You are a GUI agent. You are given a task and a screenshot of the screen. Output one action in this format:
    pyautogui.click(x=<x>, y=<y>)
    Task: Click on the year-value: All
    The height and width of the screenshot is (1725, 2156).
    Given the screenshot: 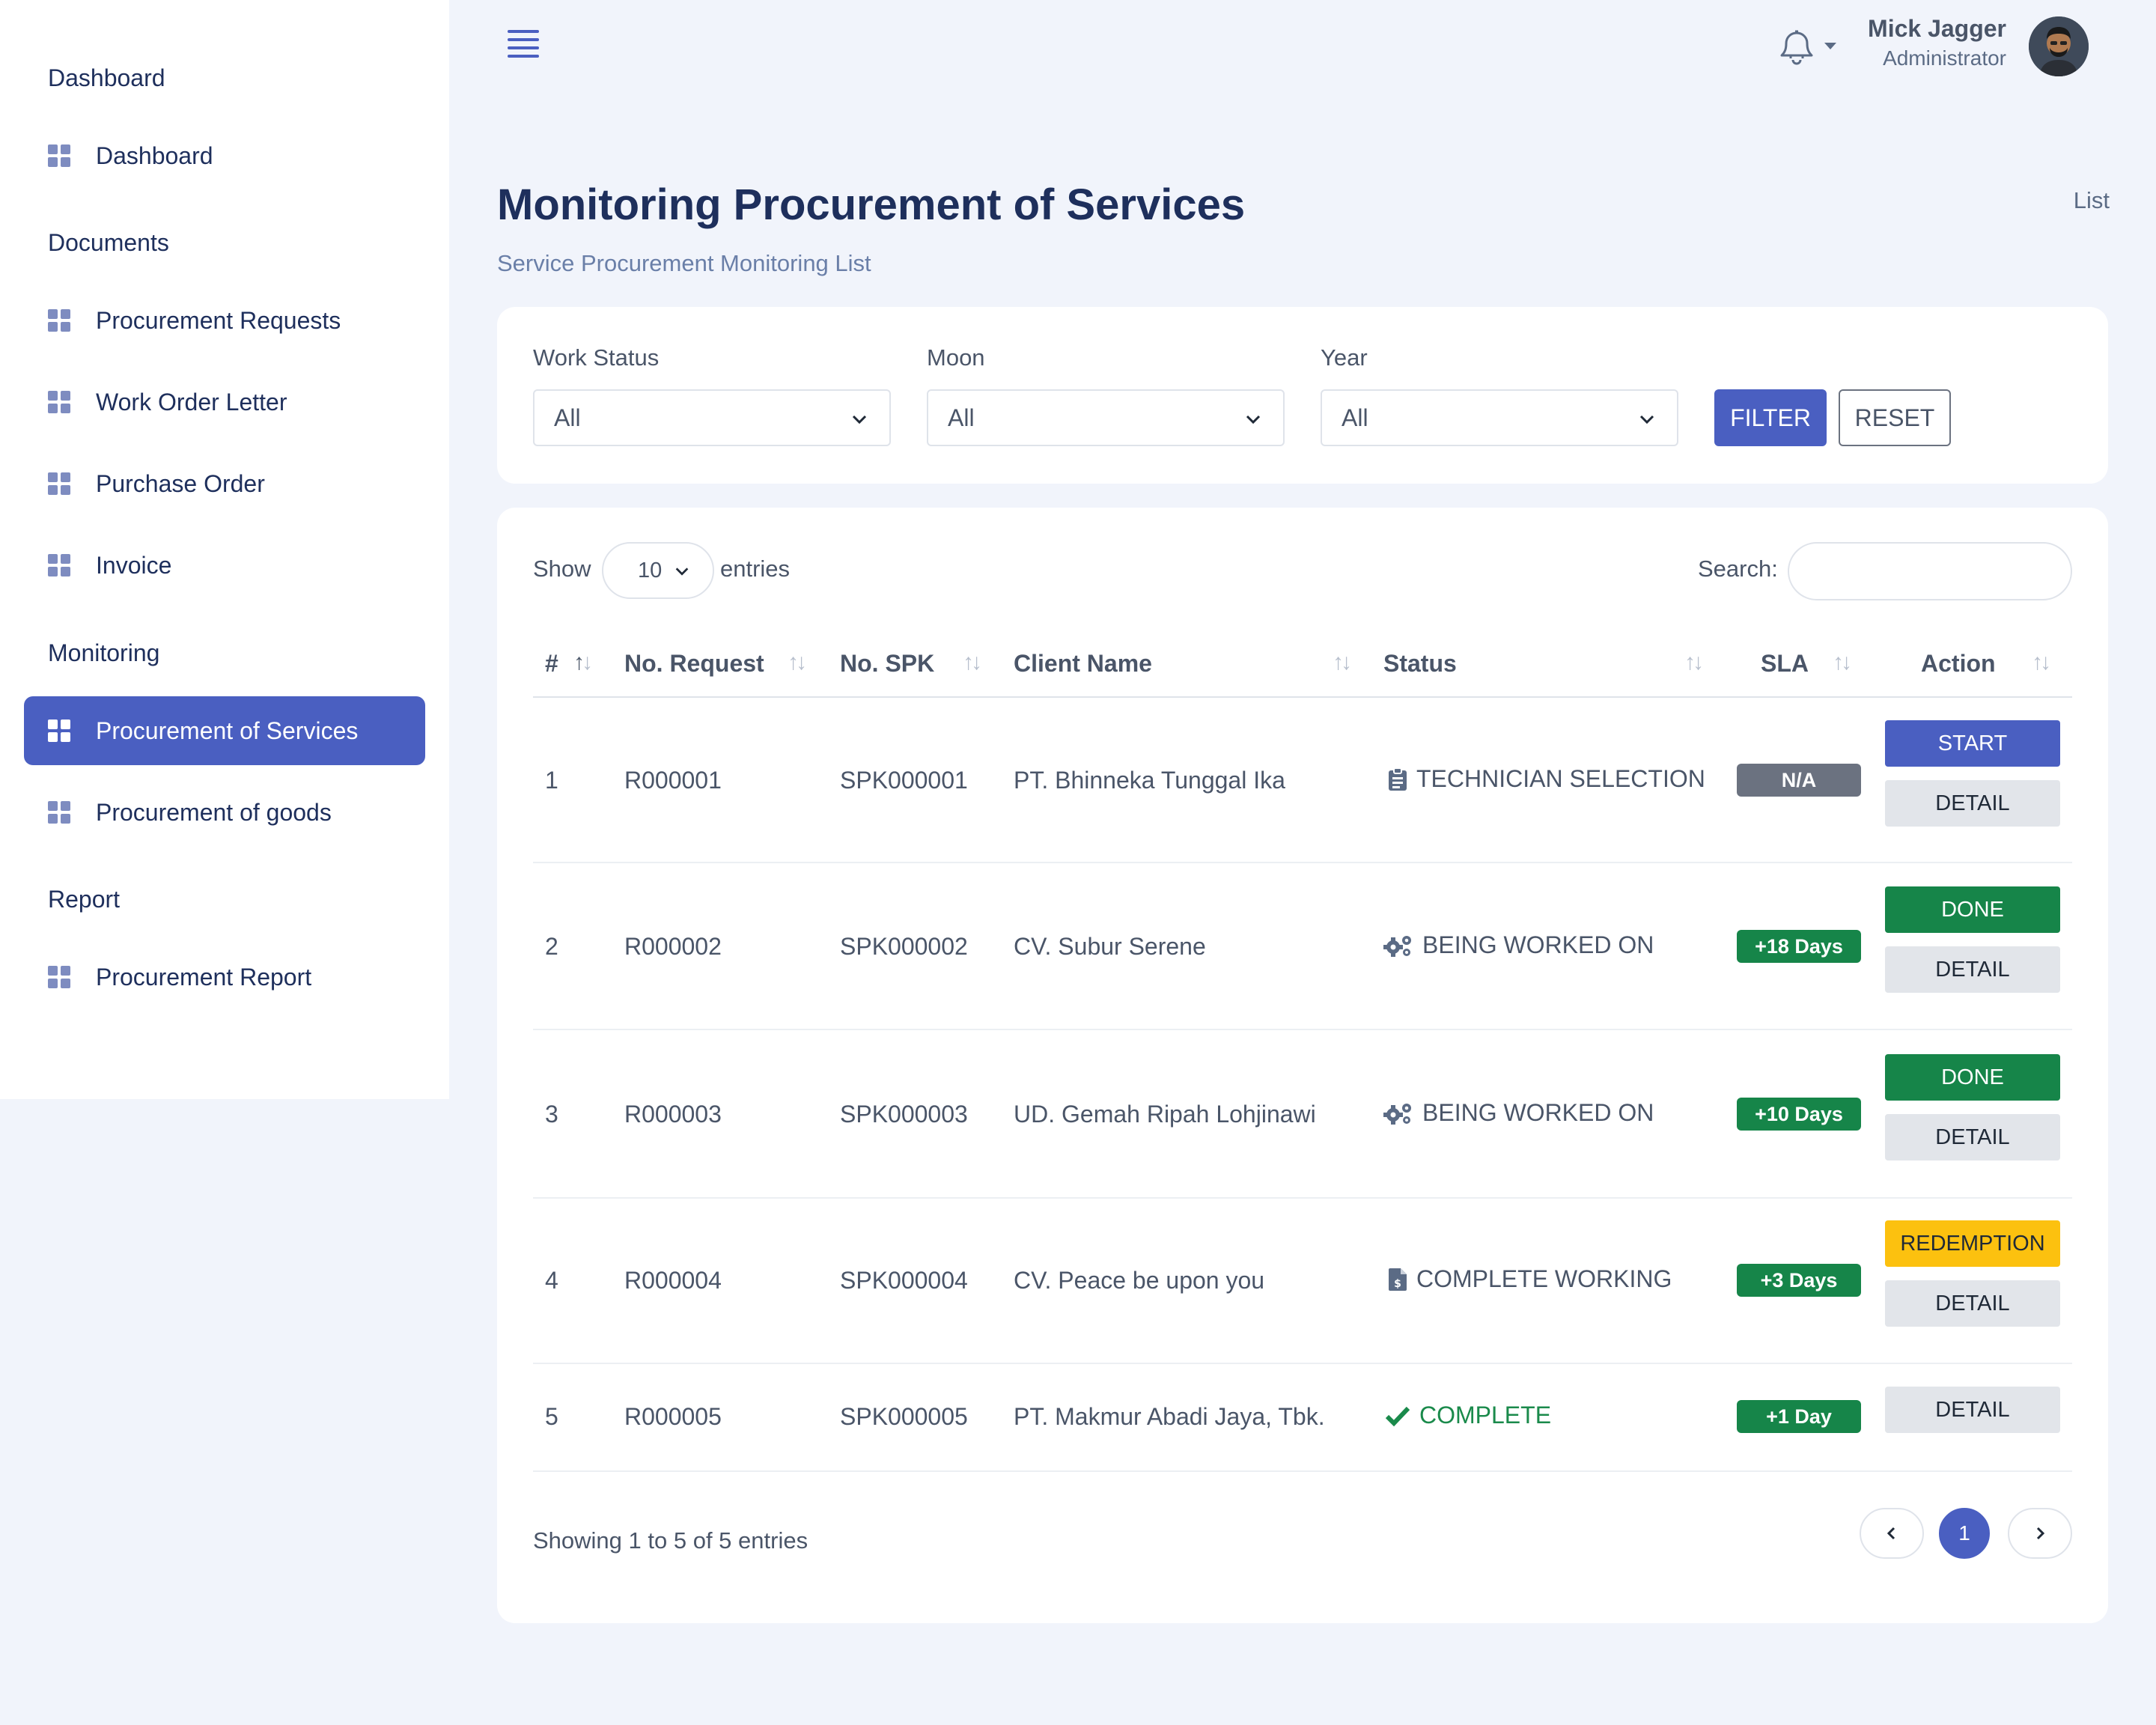 What is the action you would take?
    pyautogui.click(x=1355, y=417)
    